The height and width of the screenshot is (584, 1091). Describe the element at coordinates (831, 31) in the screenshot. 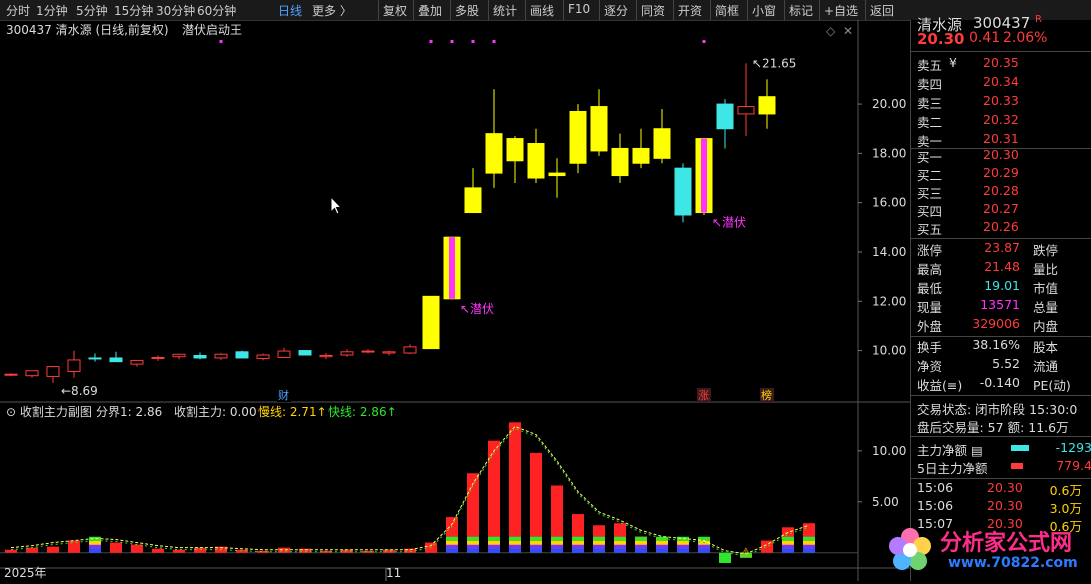

I see `diamond-icon: ◇` at that location.